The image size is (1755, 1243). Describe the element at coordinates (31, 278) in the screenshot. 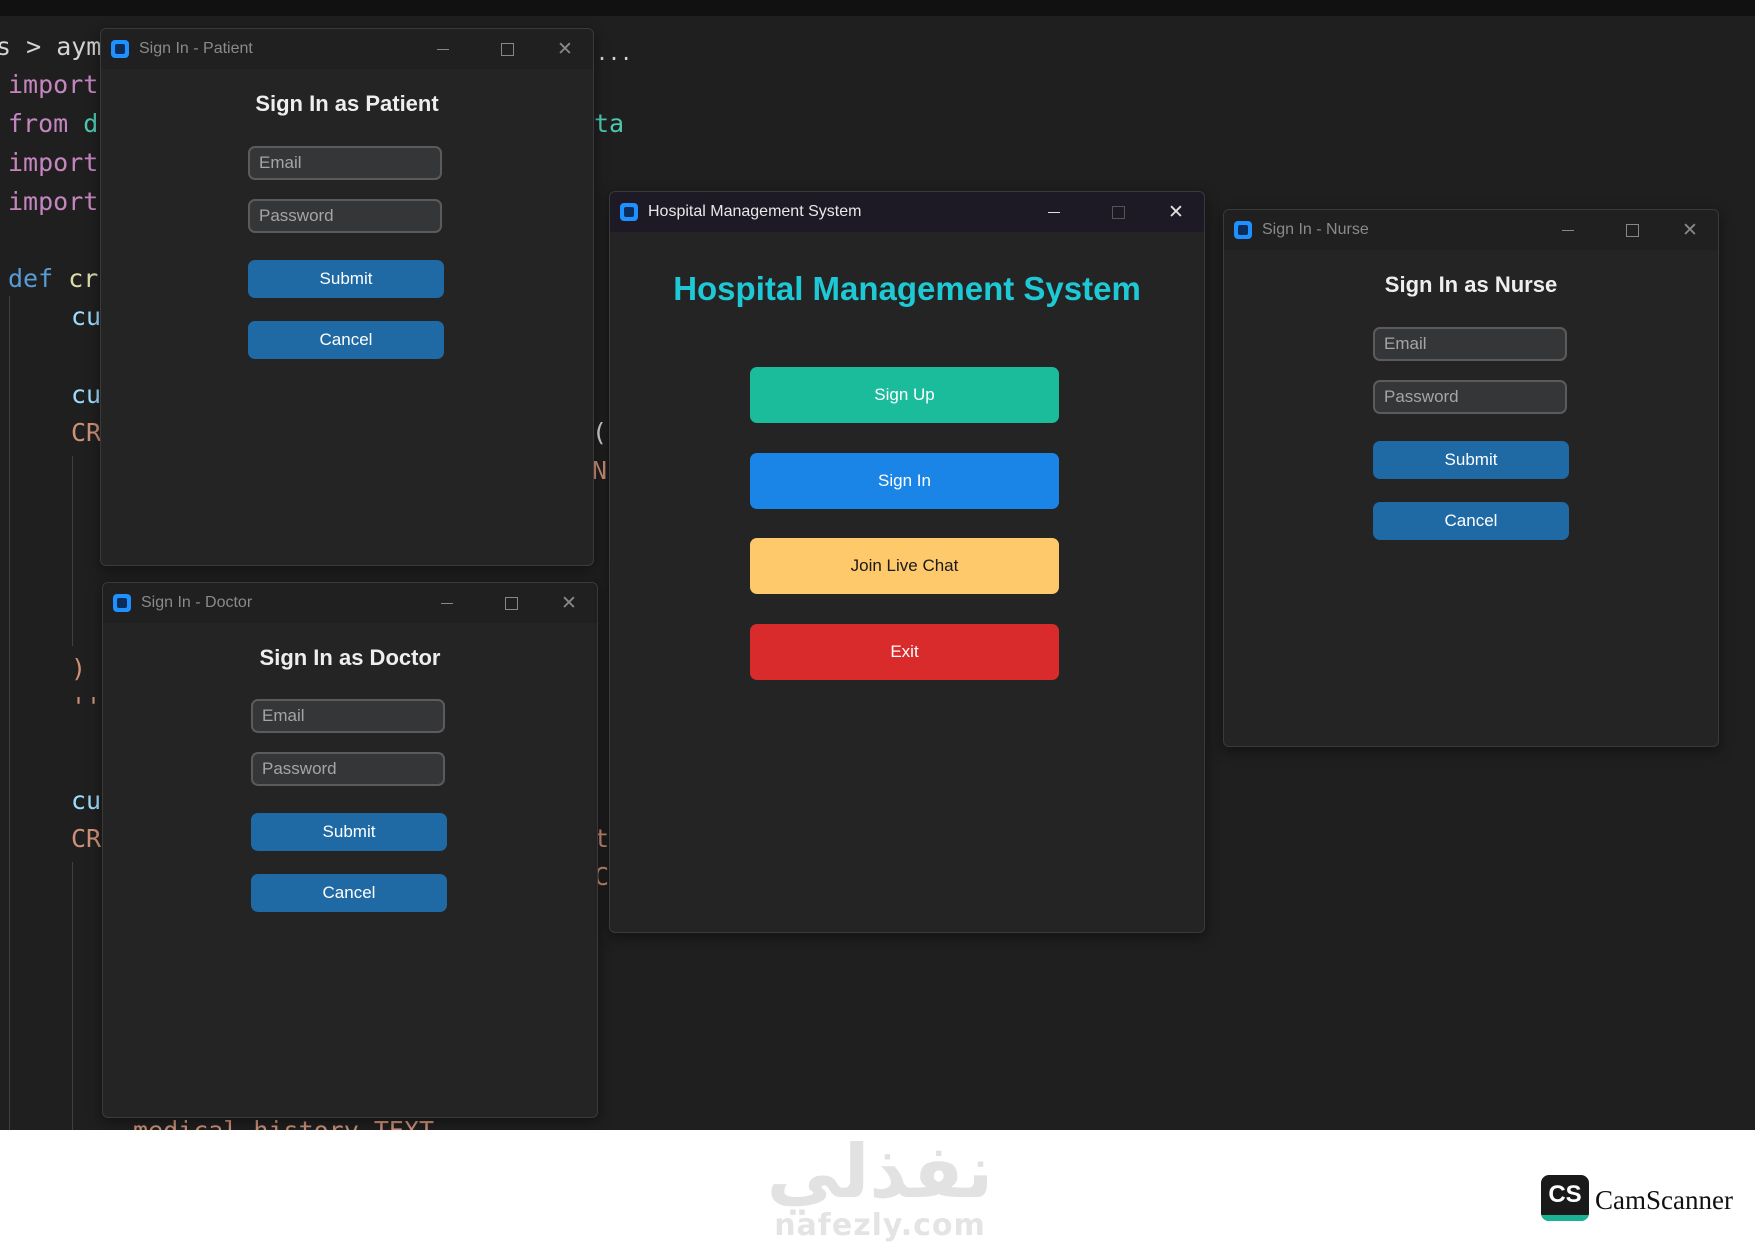

I see `code-keyword: def` at that location.